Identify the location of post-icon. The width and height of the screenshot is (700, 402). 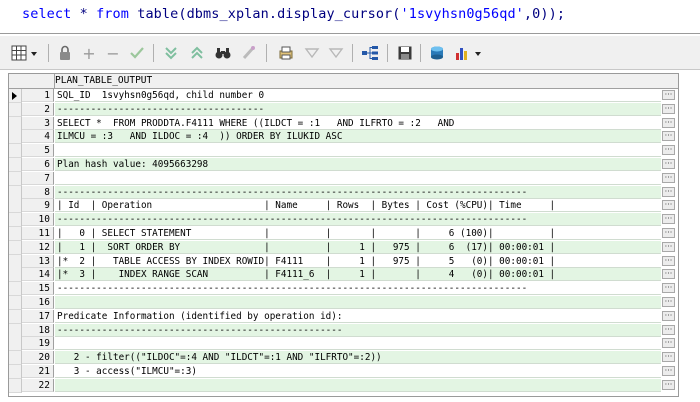
(137, 53).